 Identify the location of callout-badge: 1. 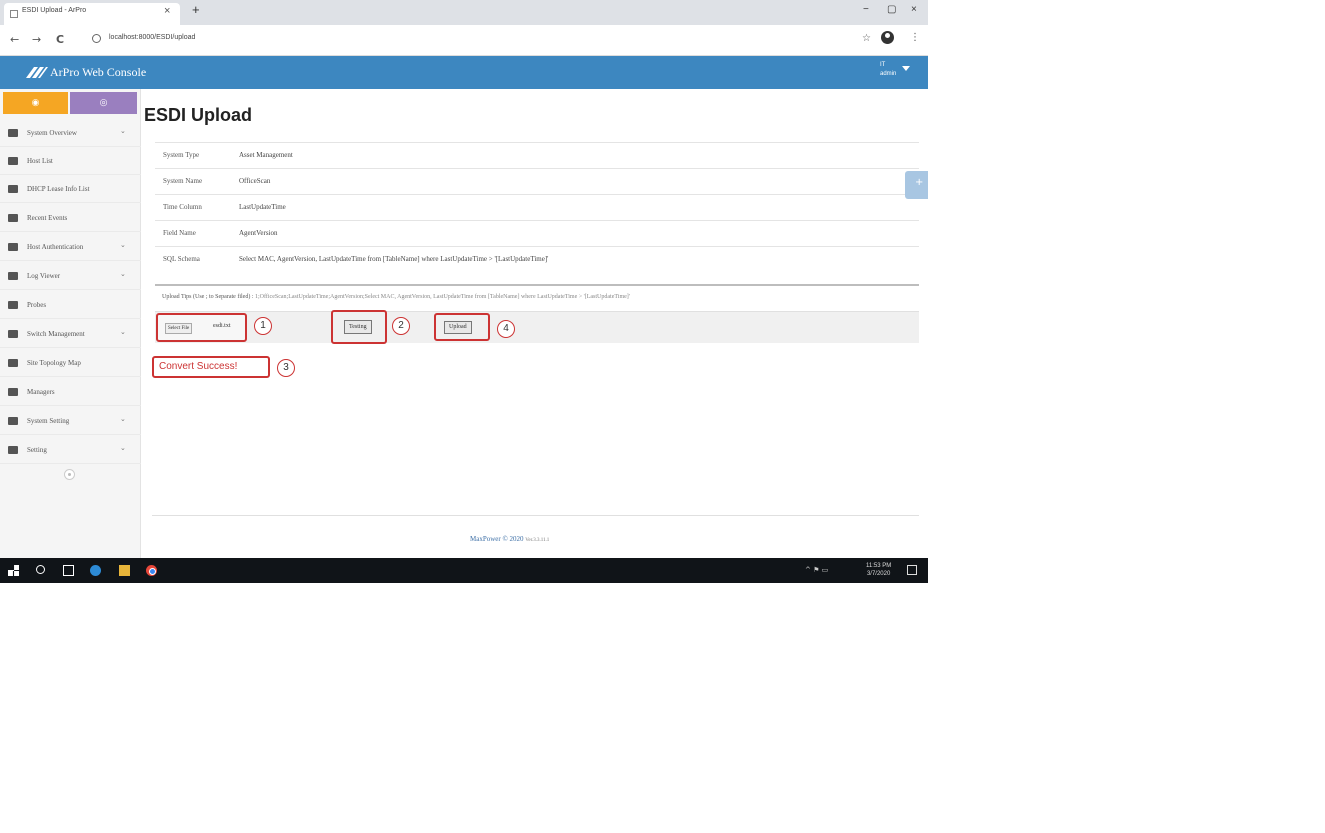
(263, 326).